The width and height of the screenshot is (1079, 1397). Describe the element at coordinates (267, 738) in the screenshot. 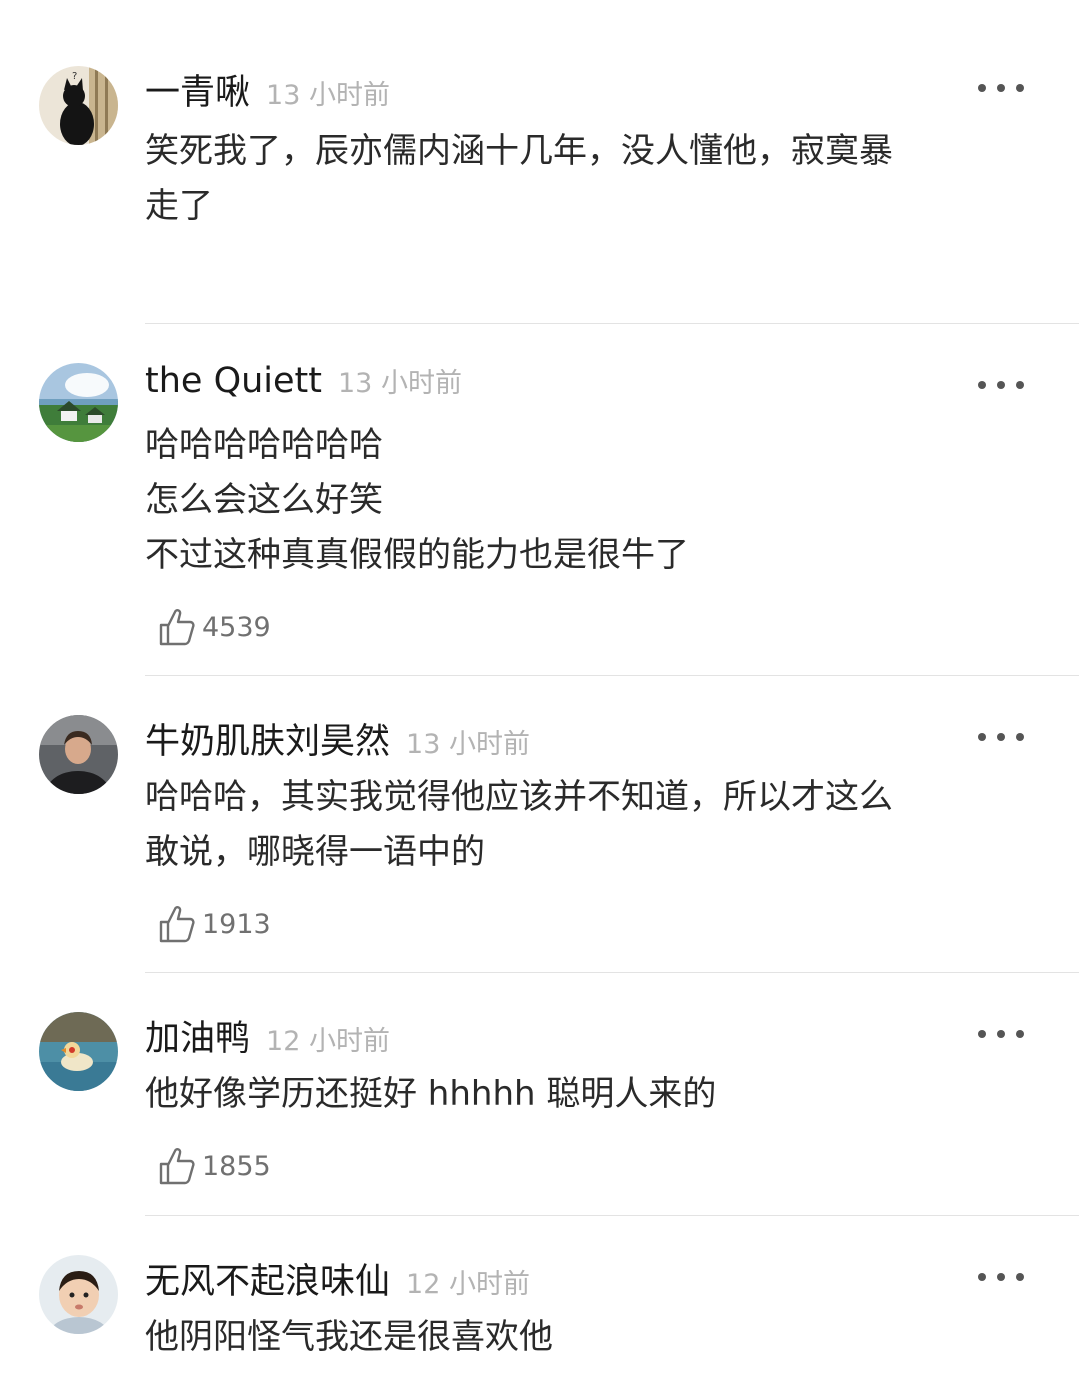

I see `username: 牛奶肌肤刘昊然` at that location.